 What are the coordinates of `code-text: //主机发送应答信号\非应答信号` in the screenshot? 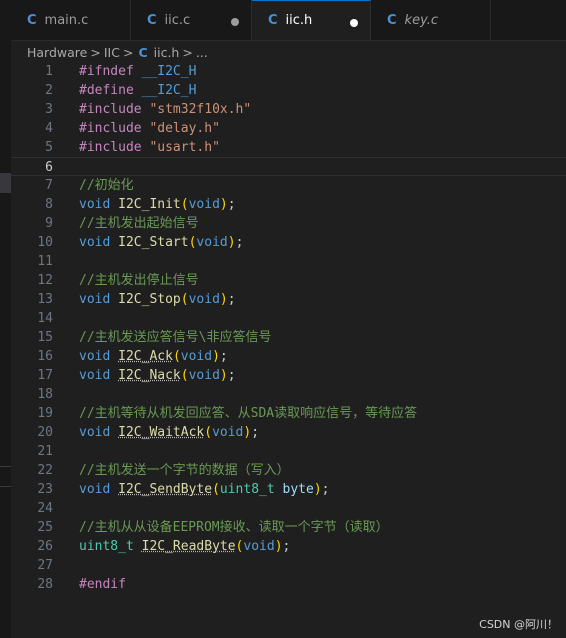 It's located at (175, 337).